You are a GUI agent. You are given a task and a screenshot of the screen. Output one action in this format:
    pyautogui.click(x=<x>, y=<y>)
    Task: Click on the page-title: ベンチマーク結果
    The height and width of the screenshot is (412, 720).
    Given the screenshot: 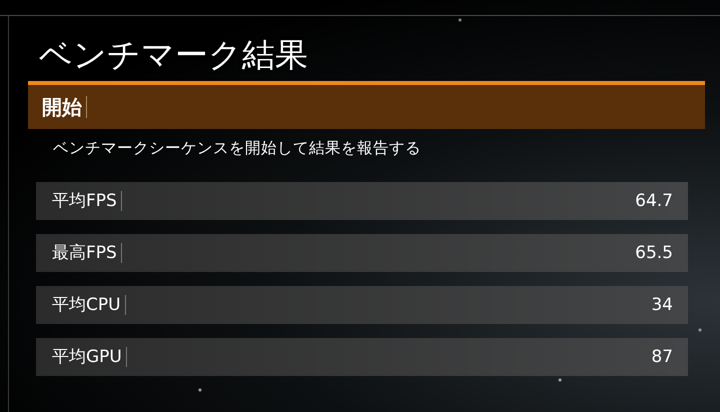 What is the action you would take?
    pyautogui.click(x=173, y=52)
    